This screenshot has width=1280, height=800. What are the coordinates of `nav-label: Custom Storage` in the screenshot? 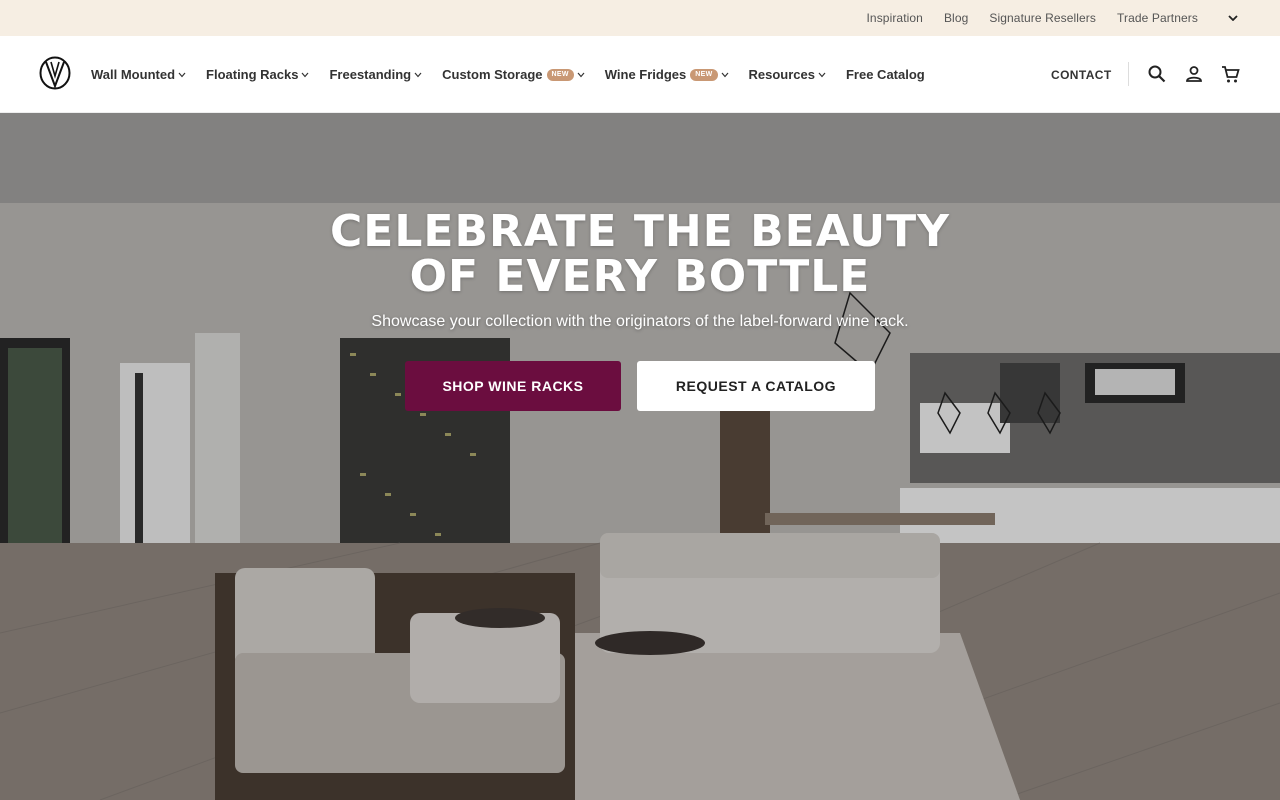 It's located at (492, 74).